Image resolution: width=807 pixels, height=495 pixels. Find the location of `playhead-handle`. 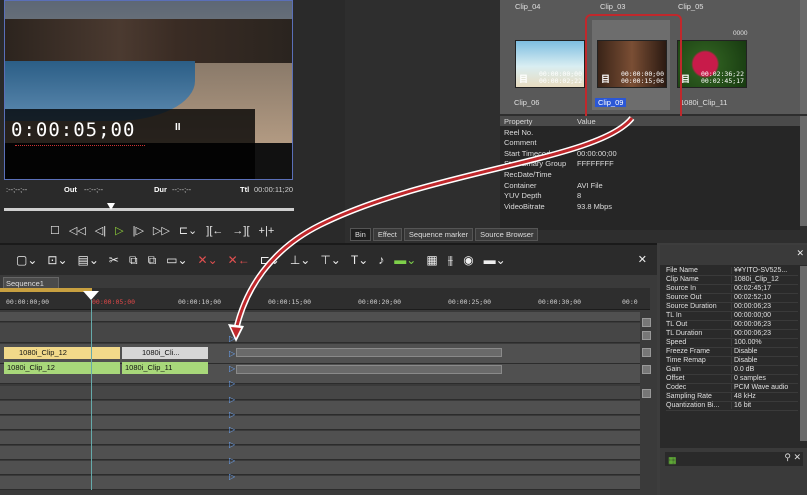

playhead-handle is located at coordinates (91, 295).